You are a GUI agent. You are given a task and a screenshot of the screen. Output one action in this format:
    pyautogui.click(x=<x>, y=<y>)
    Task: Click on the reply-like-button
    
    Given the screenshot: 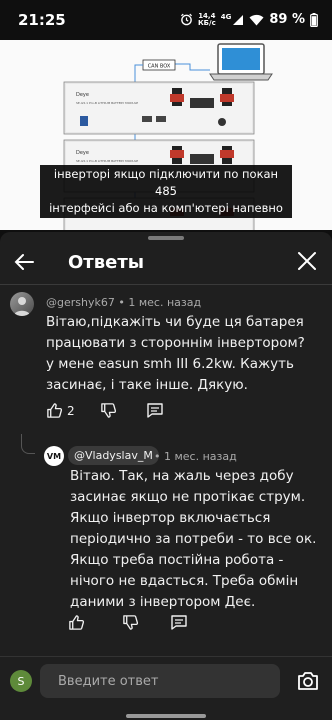 What is the action you would take?
    pyautogui.click(x=76, y=622)
    